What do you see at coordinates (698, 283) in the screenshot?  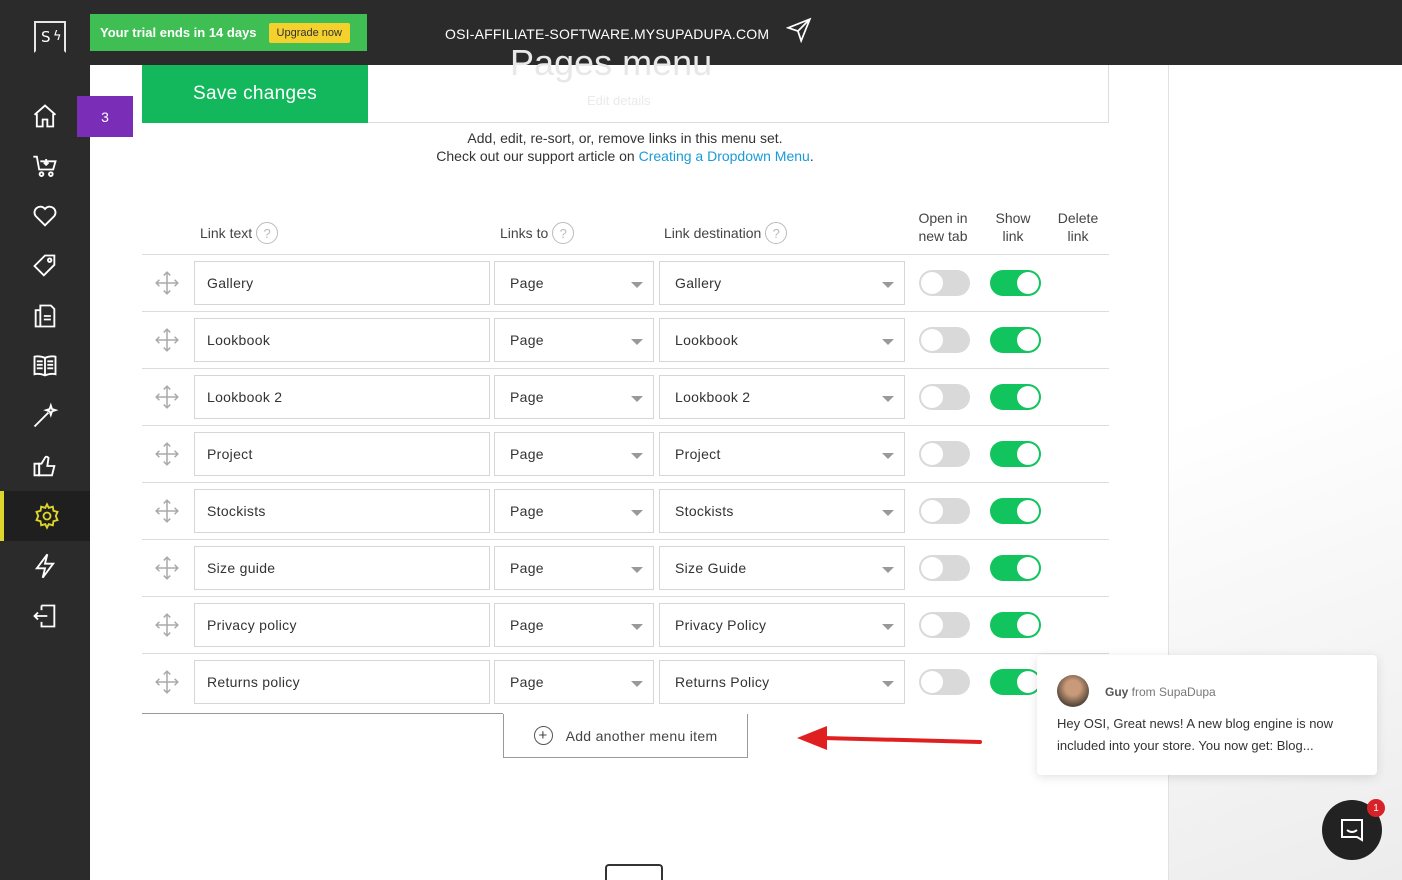 I see `link-destination-value: Gallery` at bounding box center [698, 283].